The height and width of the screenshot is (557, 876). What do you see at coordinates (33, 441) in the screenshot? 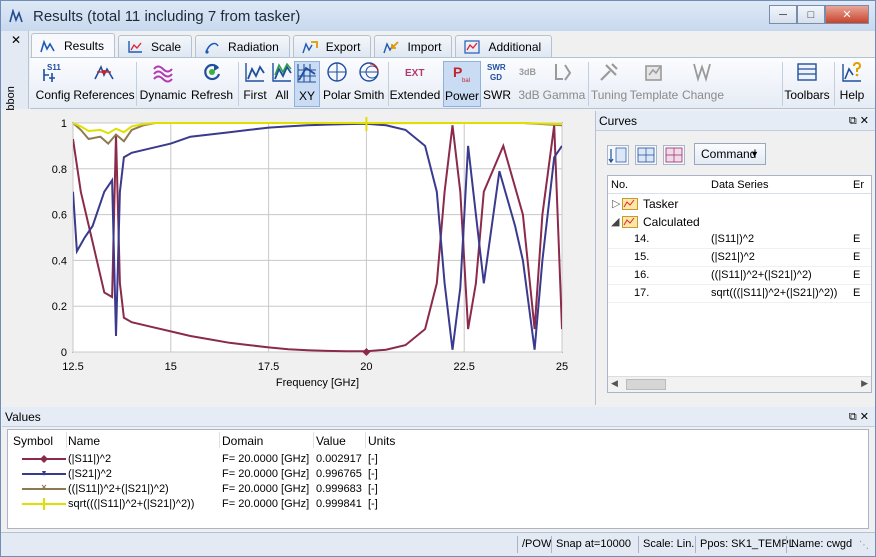
I see `column-symbol: Symbol` at bounding box center [33, 441].